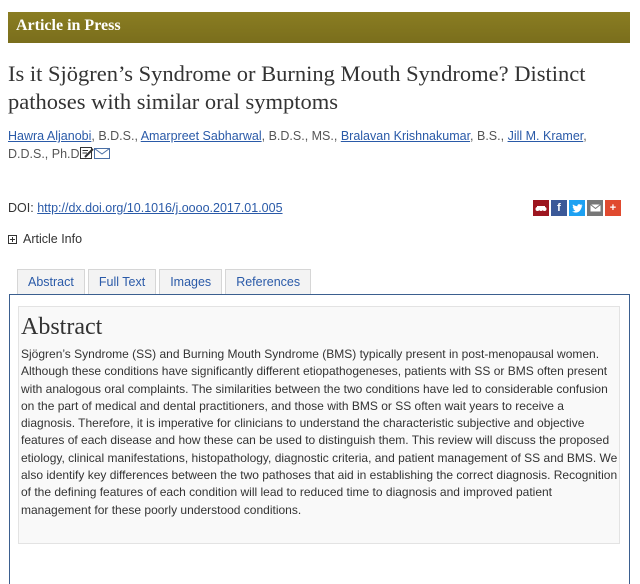  Describe the element at coordinates (546, 136) in the screenshot. I see `author-link-kramer: Jill M. Kramer` at that location.